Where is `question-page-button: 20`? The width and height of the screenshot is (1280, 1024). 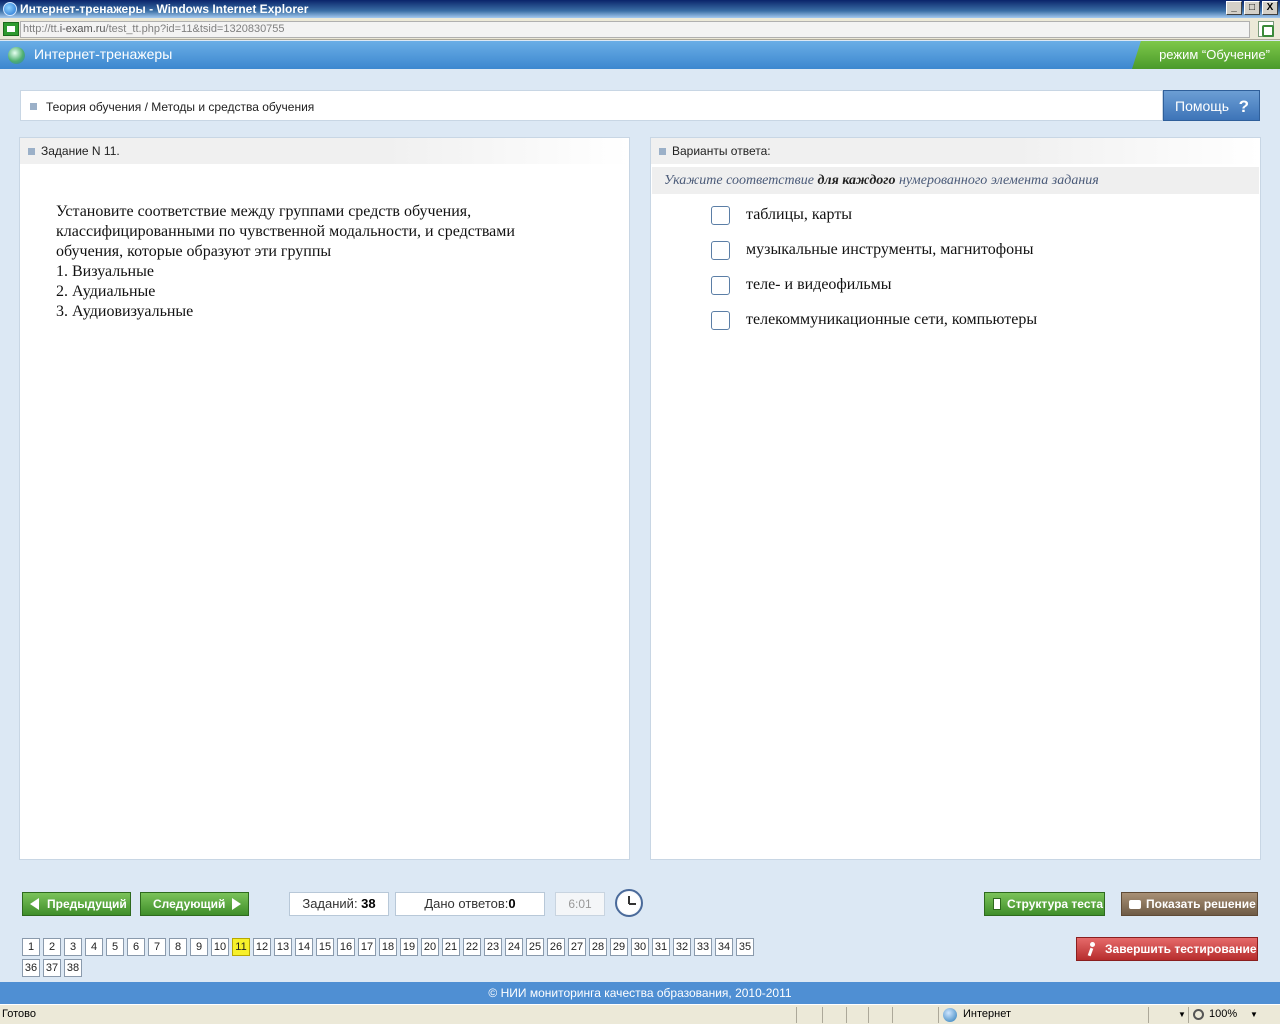
question-page-button: 20 is located at coordinates (430, 947).